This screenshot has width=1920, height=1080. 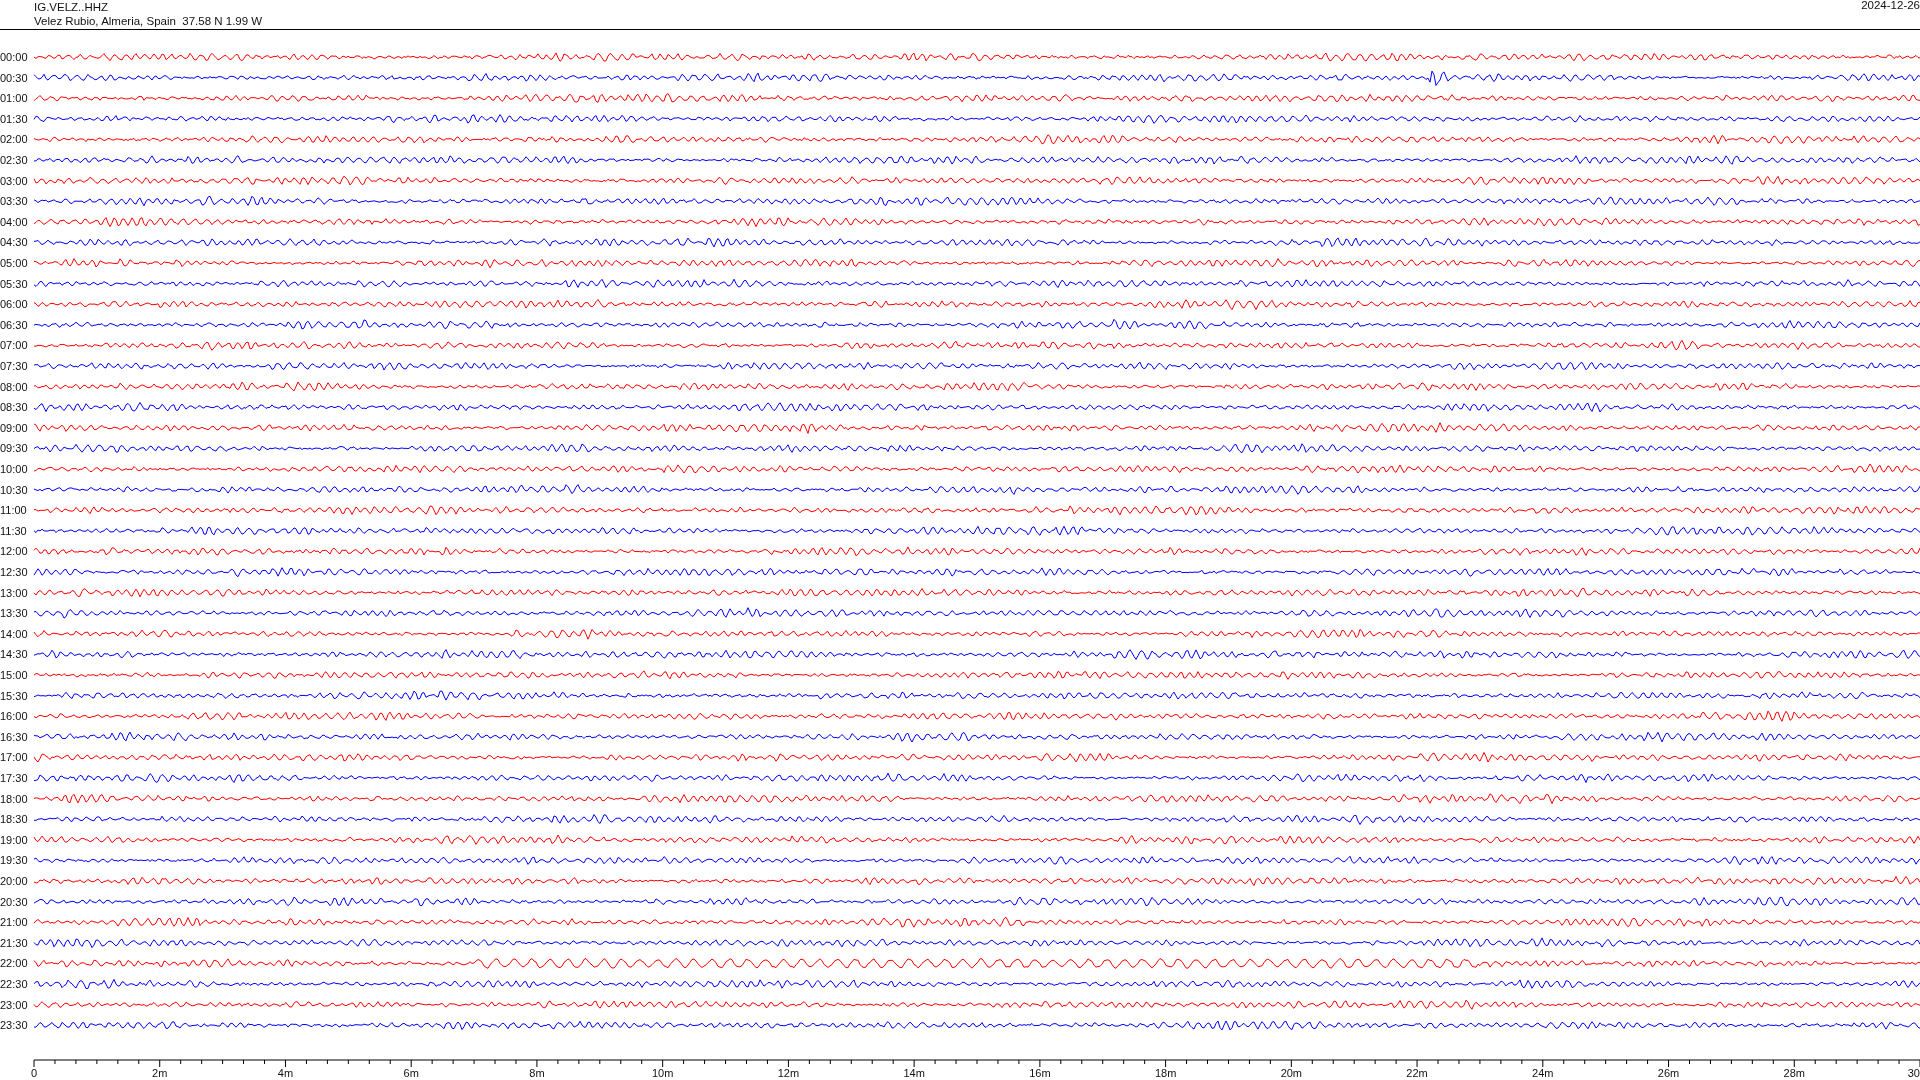 What do you see at coordinates (14, 180) in the screenshot?
I see `time-label: 03:00` at bounding box center [14, 180].